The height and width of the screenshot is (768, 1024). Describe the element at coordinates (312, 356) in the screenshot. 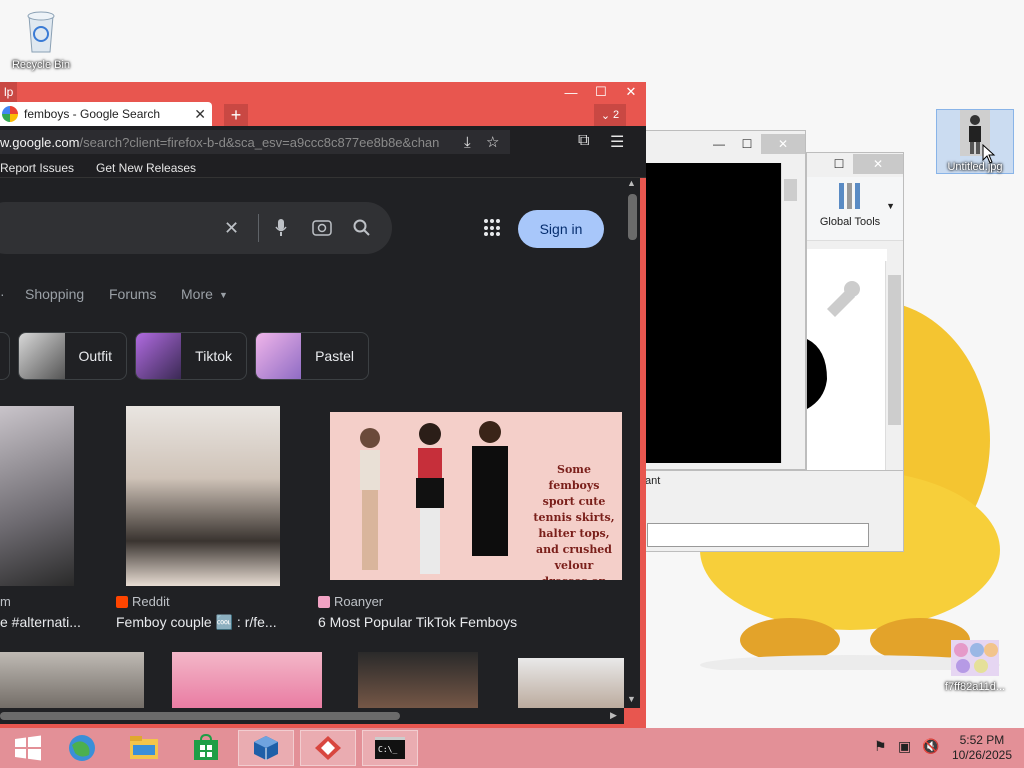

I see `chip-pastel: Pastel` at that location.